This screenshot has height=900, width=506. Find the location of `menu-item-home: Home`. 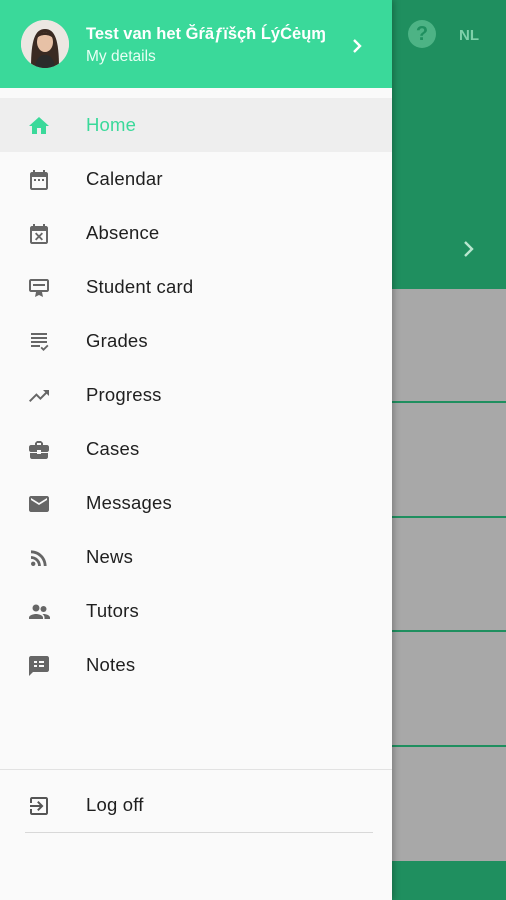

menu-item-home: Home is located at coordinates (196, 125).